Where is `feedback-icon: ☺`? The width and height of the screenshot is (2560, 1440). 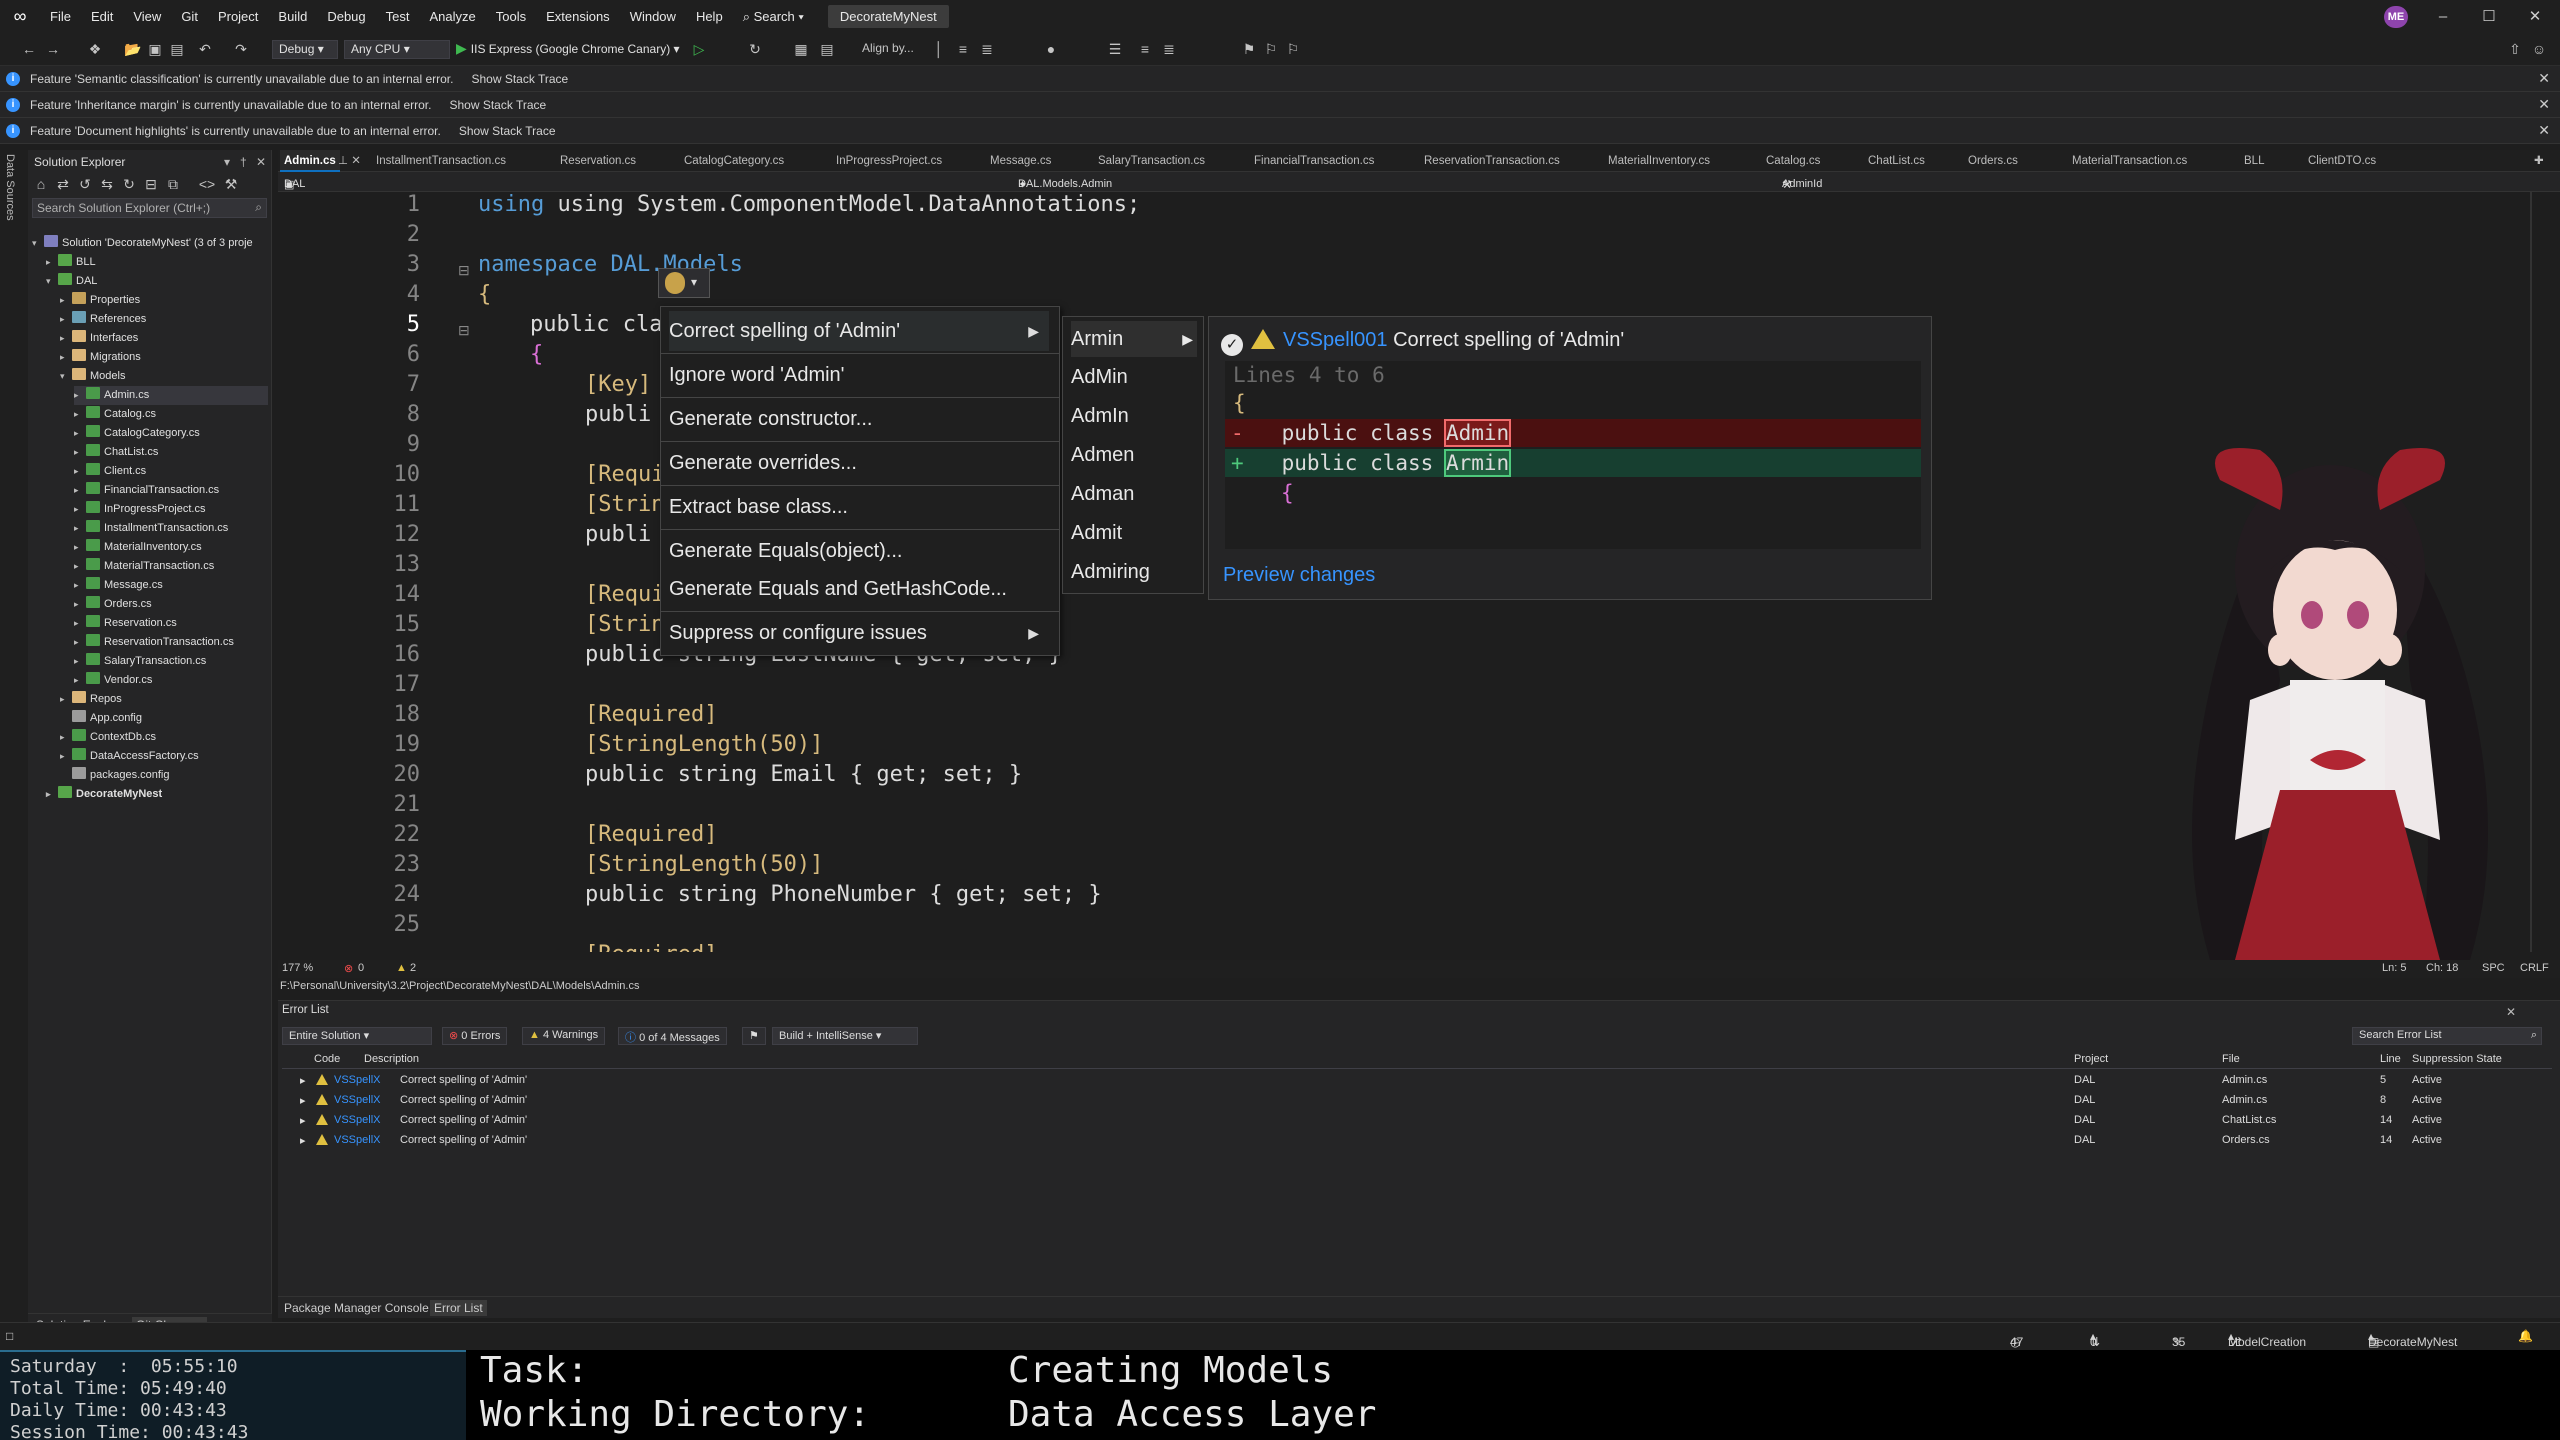 feedback-icon: ☺ is located at coordinates (2539, 49).